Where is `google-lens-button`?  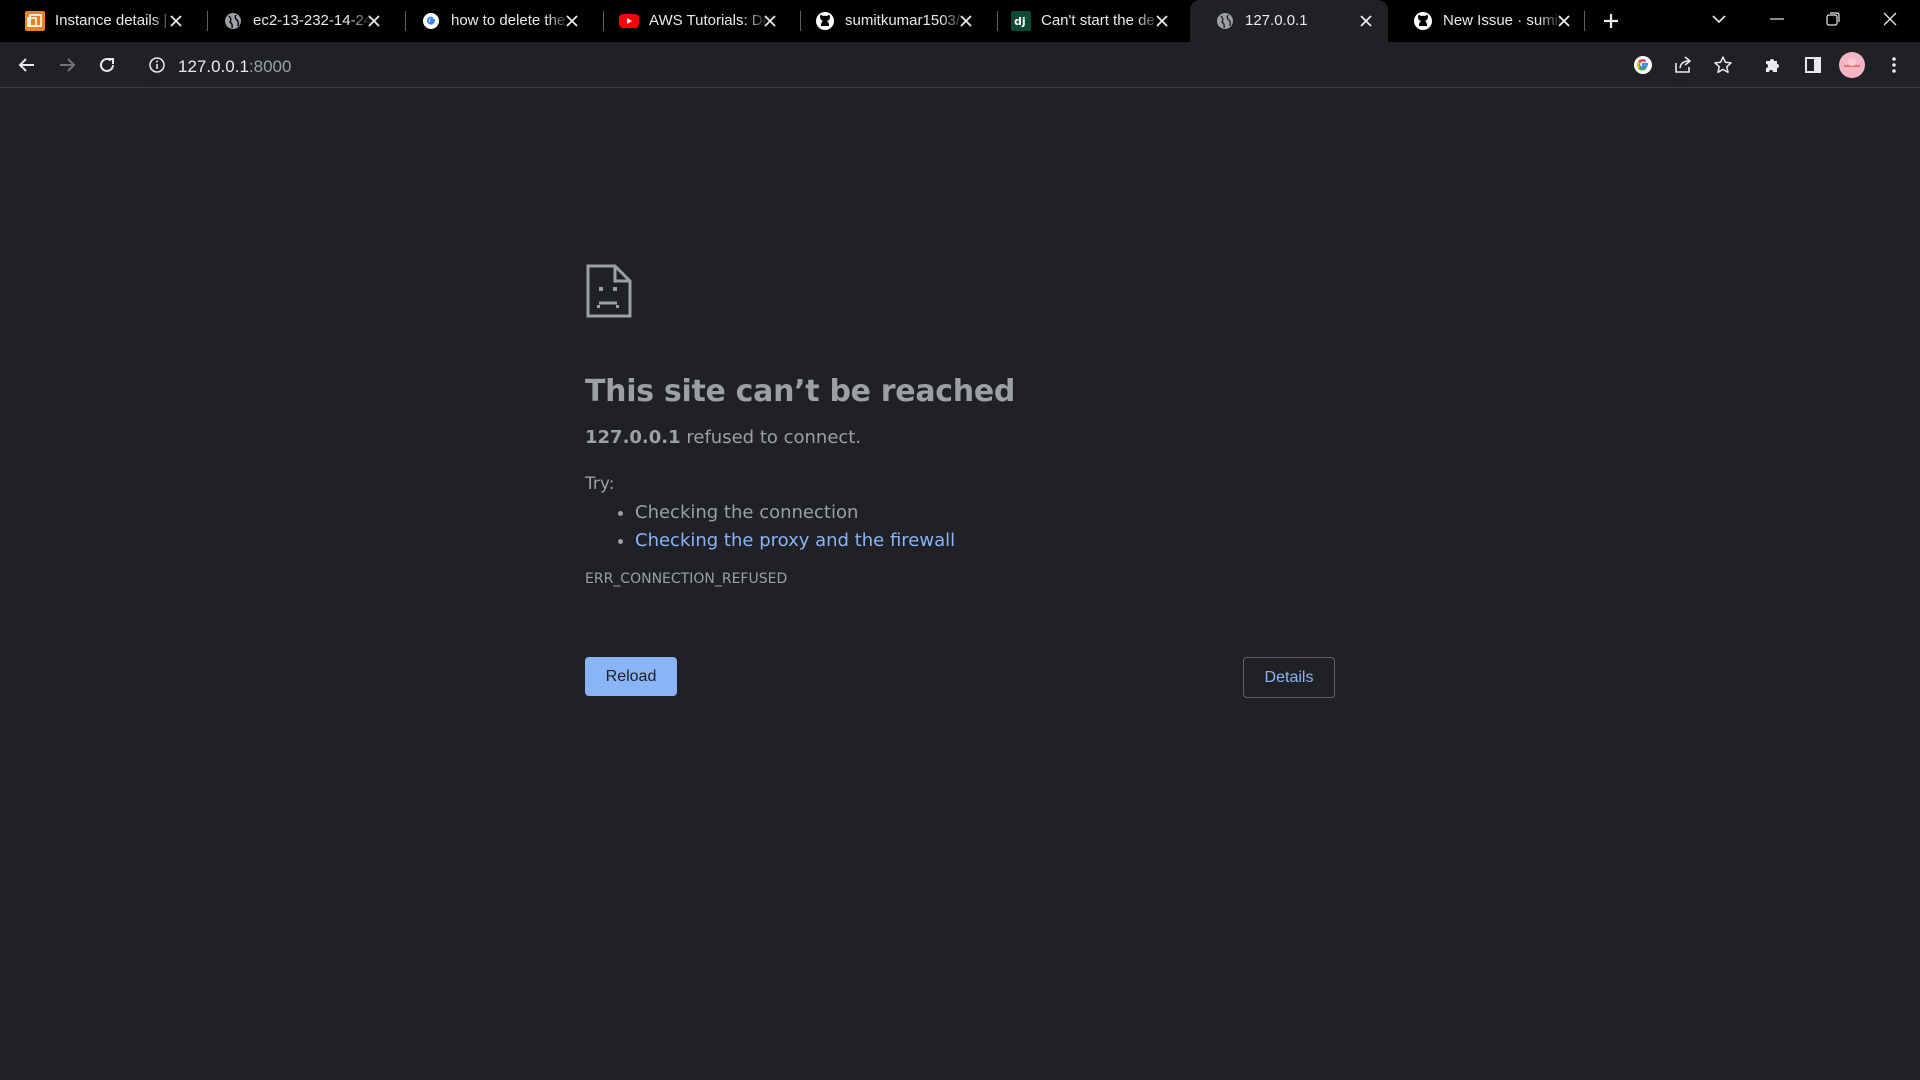
google-lens-button is located at coordinates (1643, 65).